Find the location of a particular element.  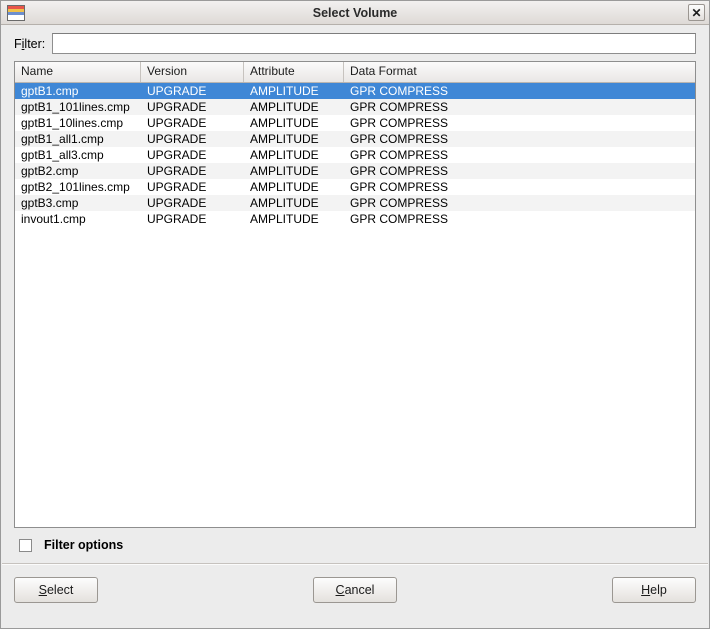

select-button-suffix: elect is located at coordinates (60, 590).